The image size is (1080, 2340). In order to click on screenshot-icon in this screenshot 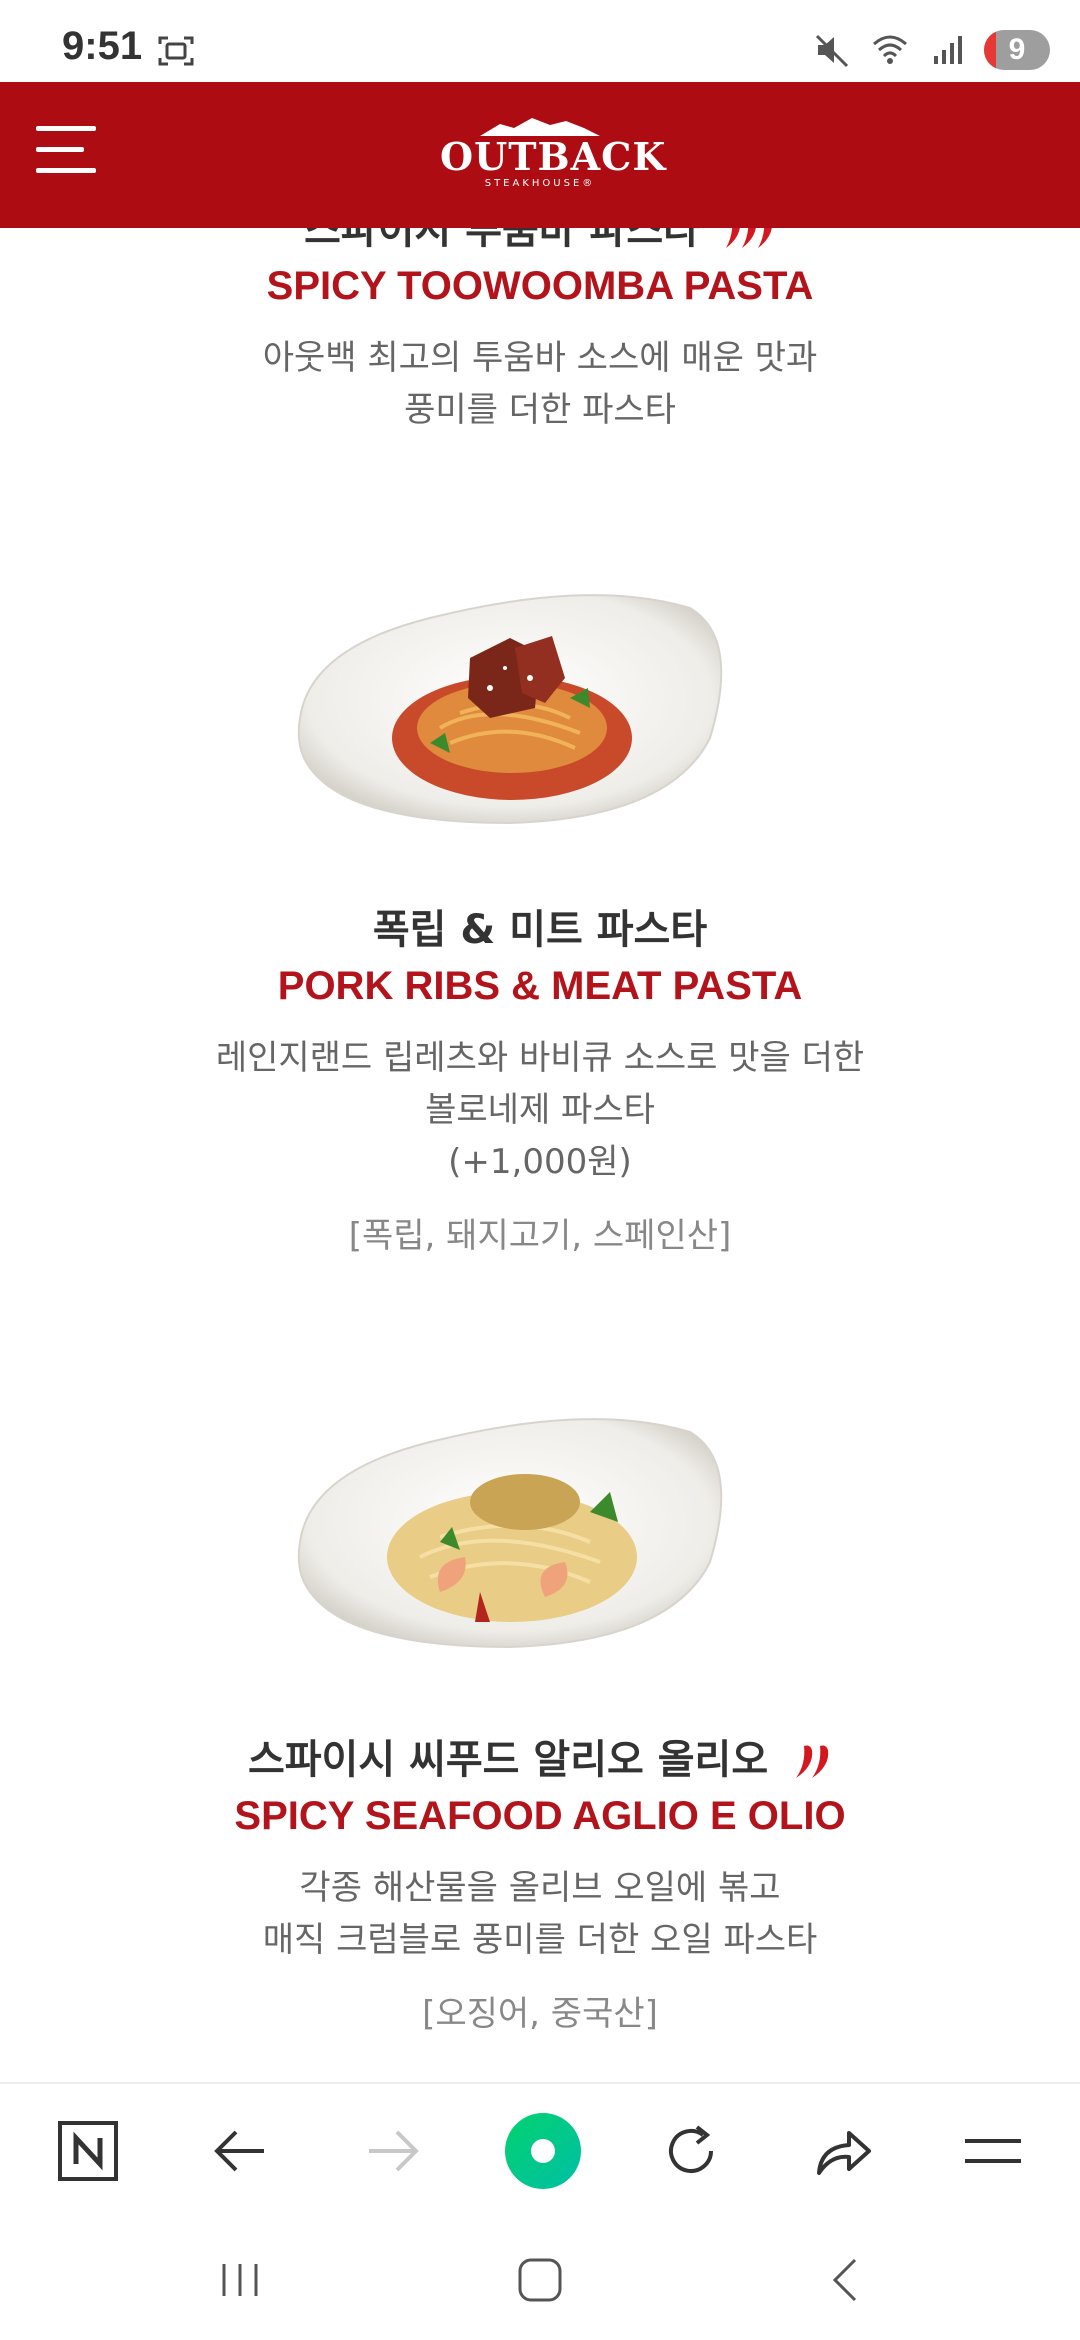, I will do `click(176, 51)`.